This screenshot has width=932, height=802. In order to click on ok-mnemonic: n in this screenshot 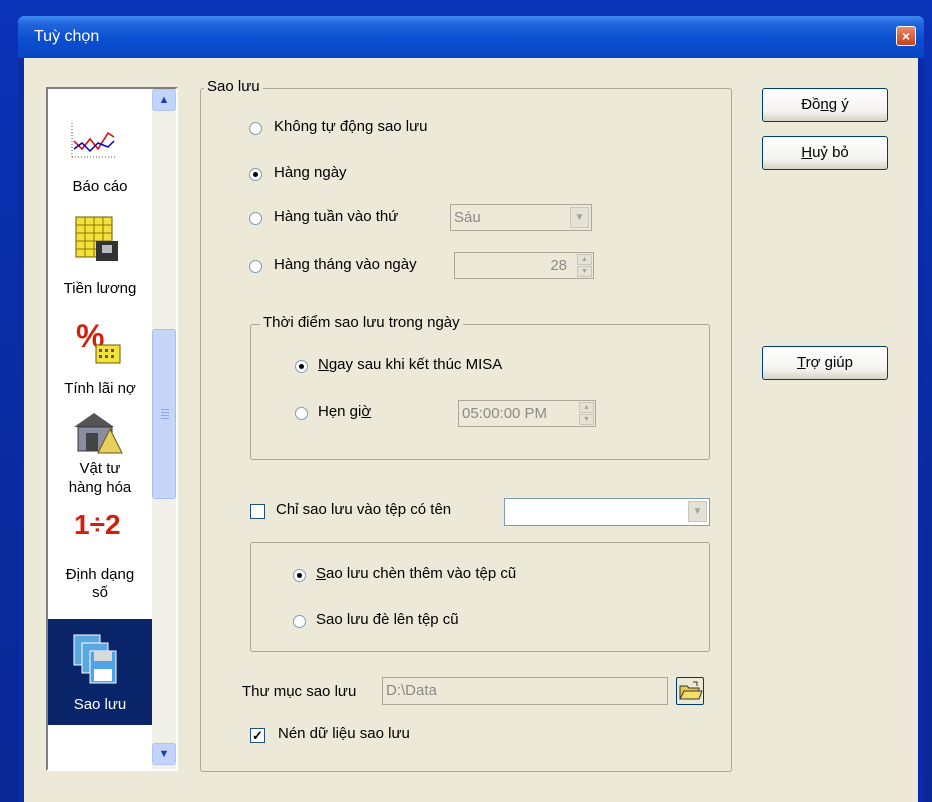, I will do `click(824, 104)`.